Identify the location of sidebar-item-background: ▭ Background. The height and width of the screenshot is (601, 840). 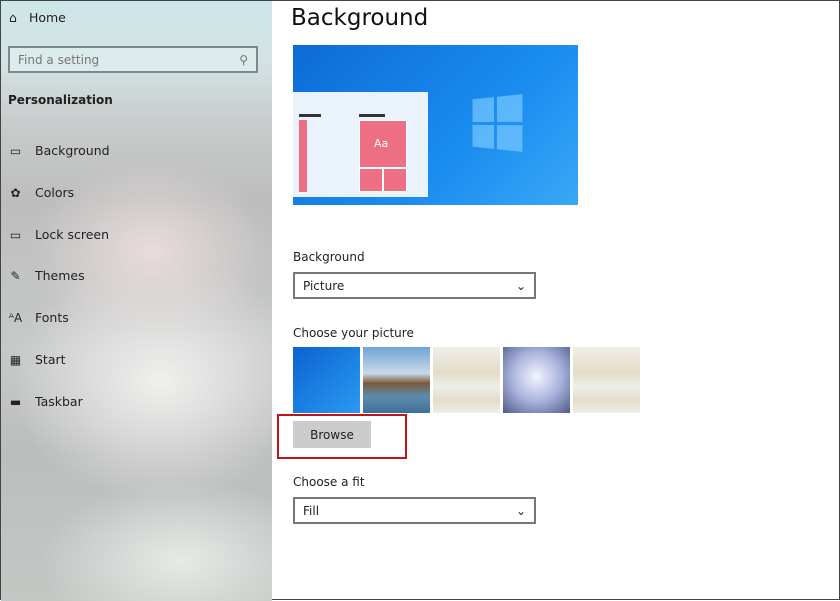
(59, 150).